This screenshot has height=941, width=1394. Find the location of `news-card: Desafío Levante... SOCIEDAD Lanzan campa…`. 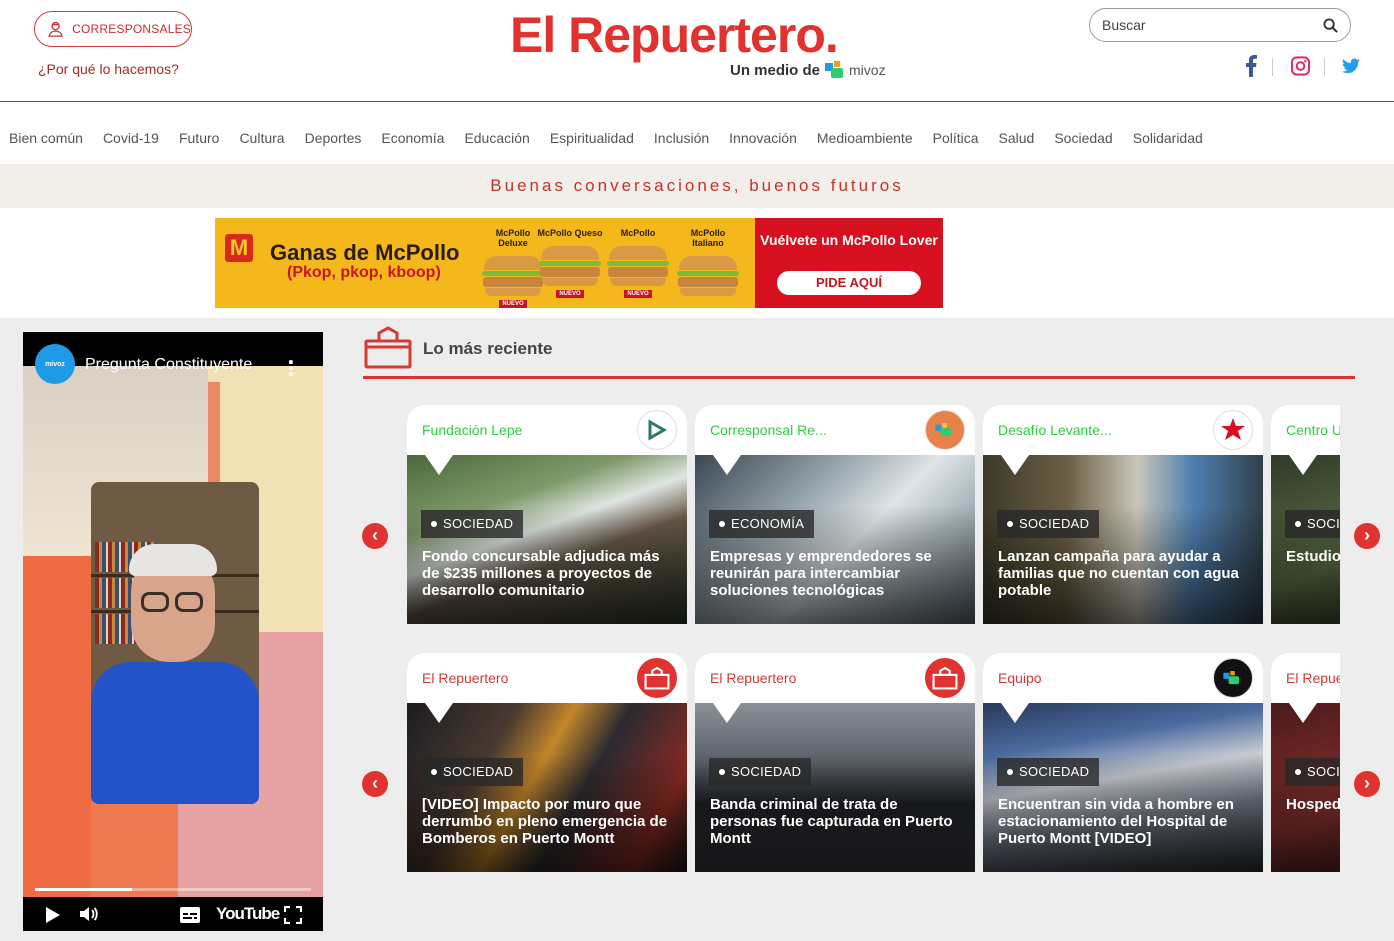

news-card: Desafío Levante... SOCIEDAD Lanzan campa… is located at coordinates (1123, 514).